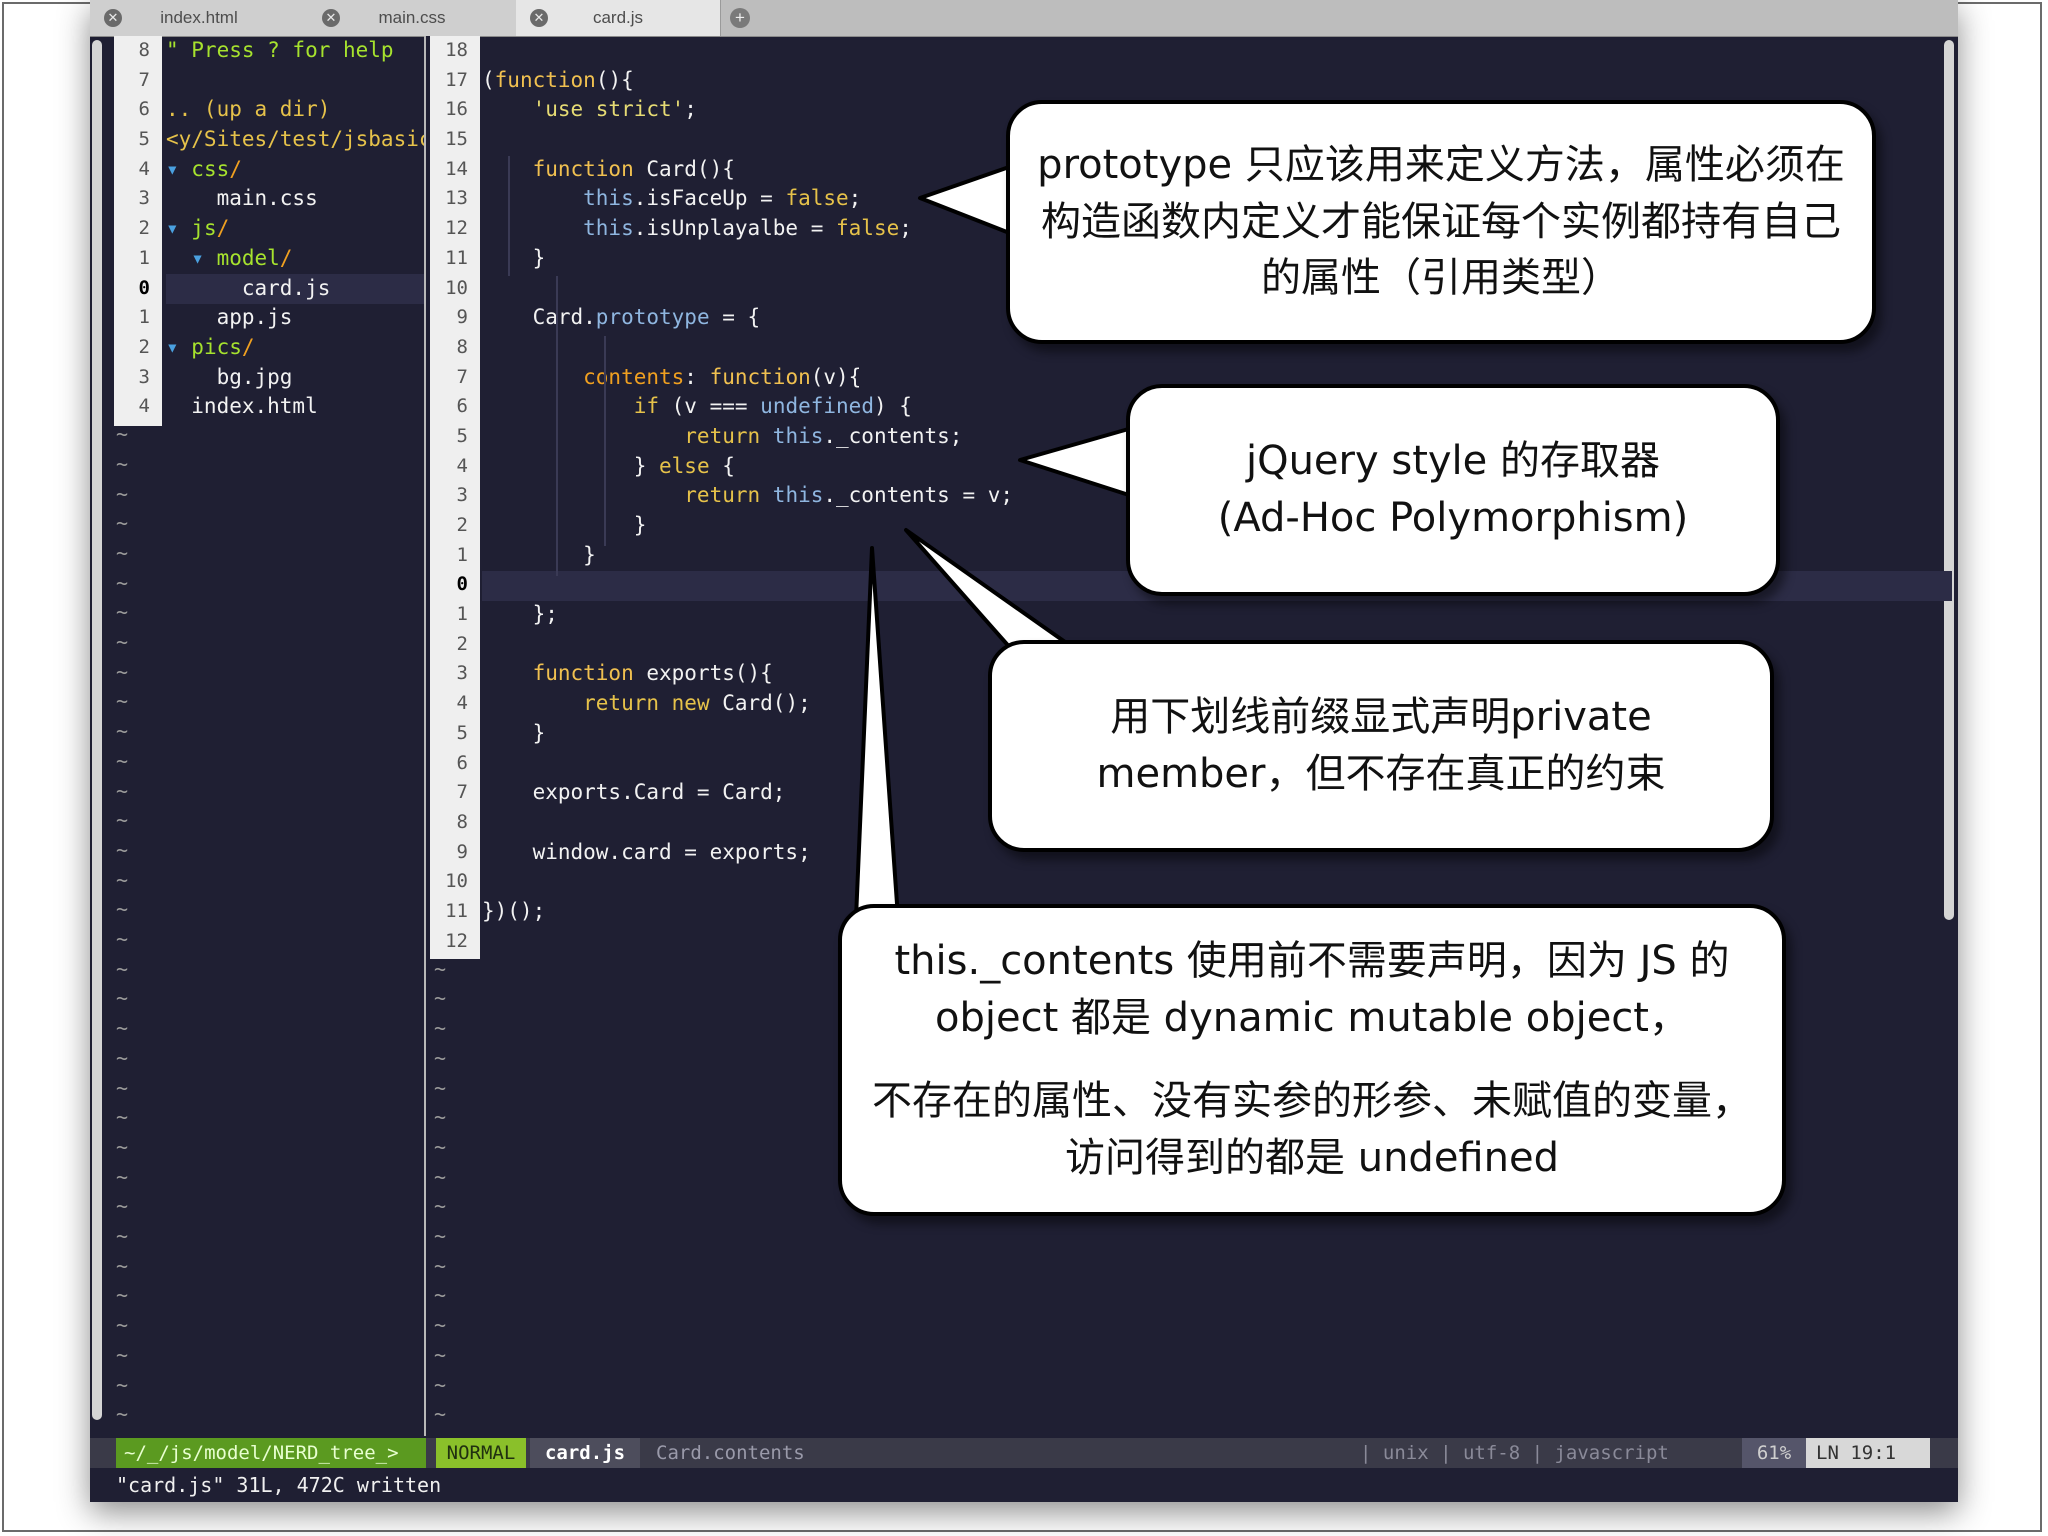 The image size is (2048, 1536). What do you see at coordinates (722, 465) in the screenshot?
I see `token: {` at bounding box center [722, 465].